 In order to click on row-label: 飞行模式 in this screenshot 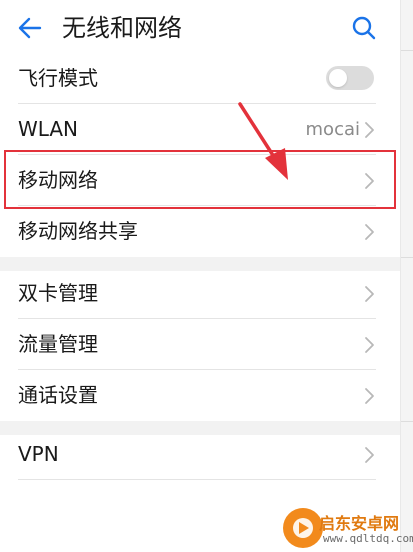, I will do `click(58, 78)`.